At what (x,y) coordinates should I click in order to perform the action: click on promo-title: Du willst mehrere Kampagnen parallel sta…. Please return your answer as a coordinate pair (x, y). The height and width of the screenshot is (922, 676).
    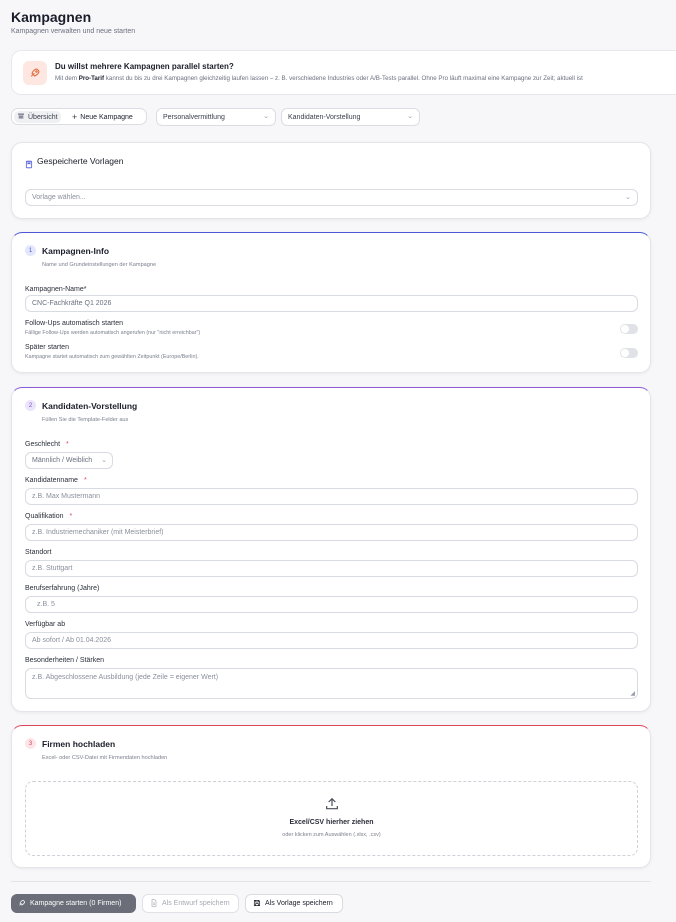
    Looking at the image, I should click on (144, 66).